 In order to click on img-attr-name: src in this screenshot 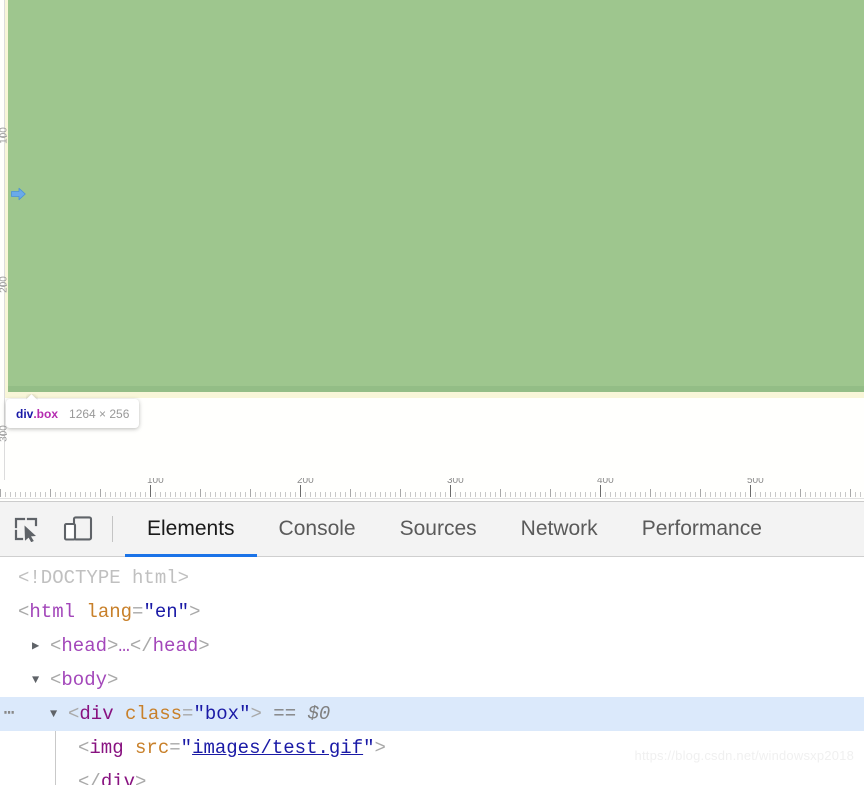, I will do `click(152, 748)`.